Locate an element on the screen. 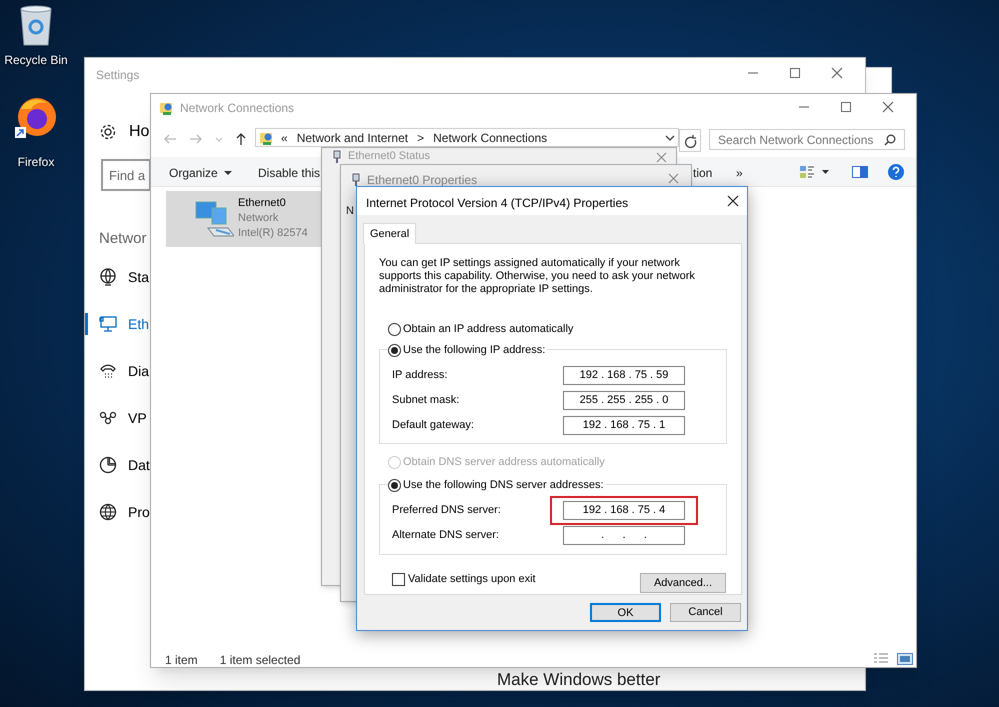 This screenshot has height=707, width=999. footer-link: Make Windows better is located at coordinates (578, 680).